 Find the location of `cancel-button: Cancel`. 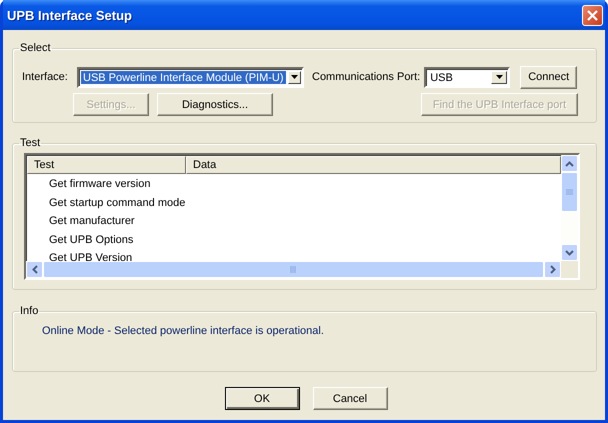

cancel-button: Cancel is located at coordinates (350, 398).